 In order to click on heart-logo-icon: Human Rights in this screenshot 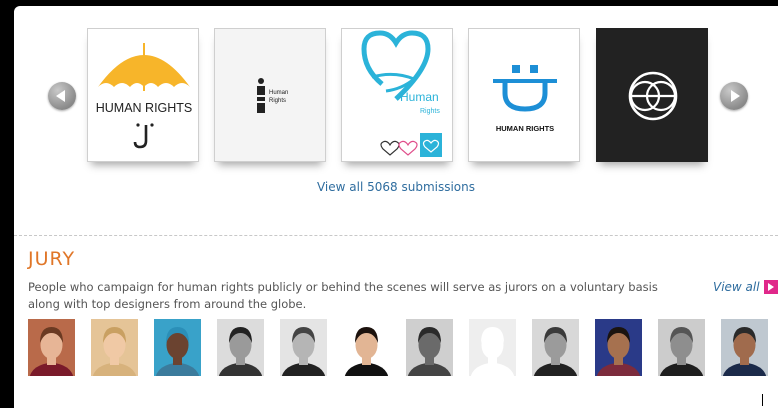, I will do `click(401, 93)`.